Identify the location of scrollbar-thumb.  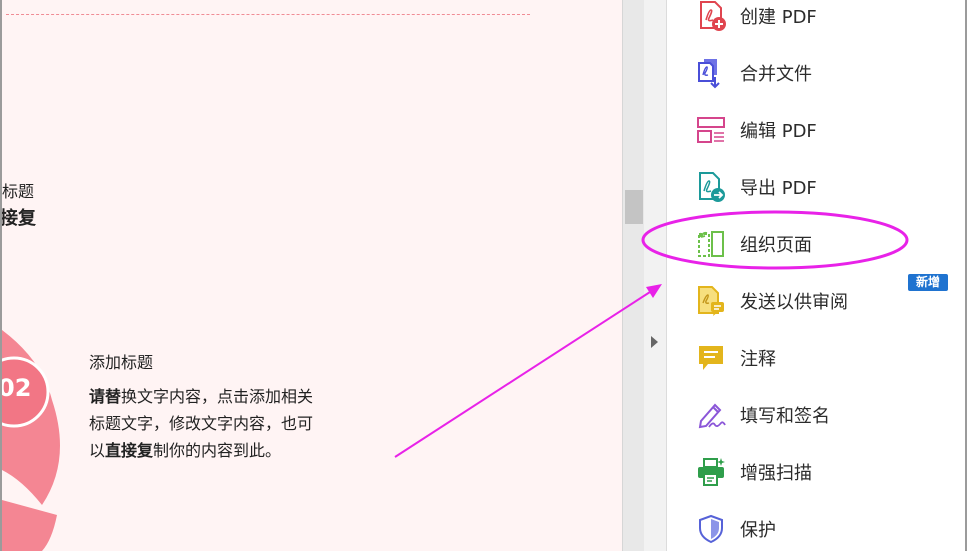
(634, 207).